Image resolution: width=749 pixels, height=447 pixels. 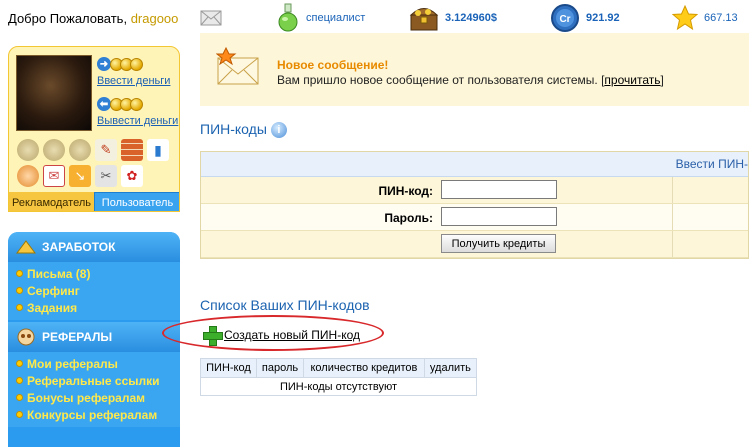 What do you see at coordinates (26, 247) in the screenshot?
I see `earnings-icon` at bounding box center [26, 247].